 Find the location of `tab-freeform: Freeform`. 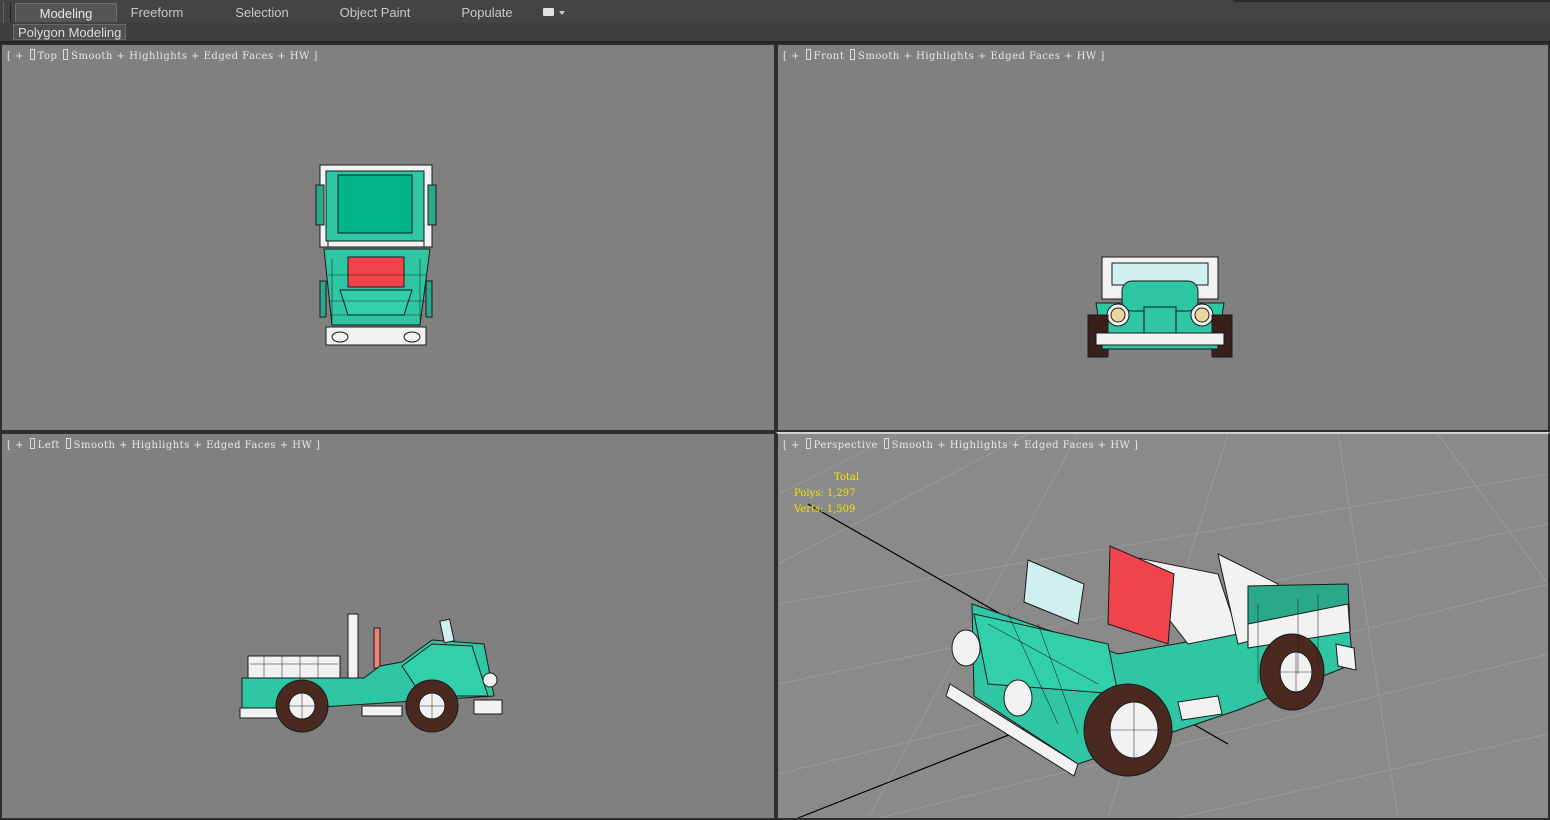

tab-freeform: Freeform is located at coordinates (157, 12).